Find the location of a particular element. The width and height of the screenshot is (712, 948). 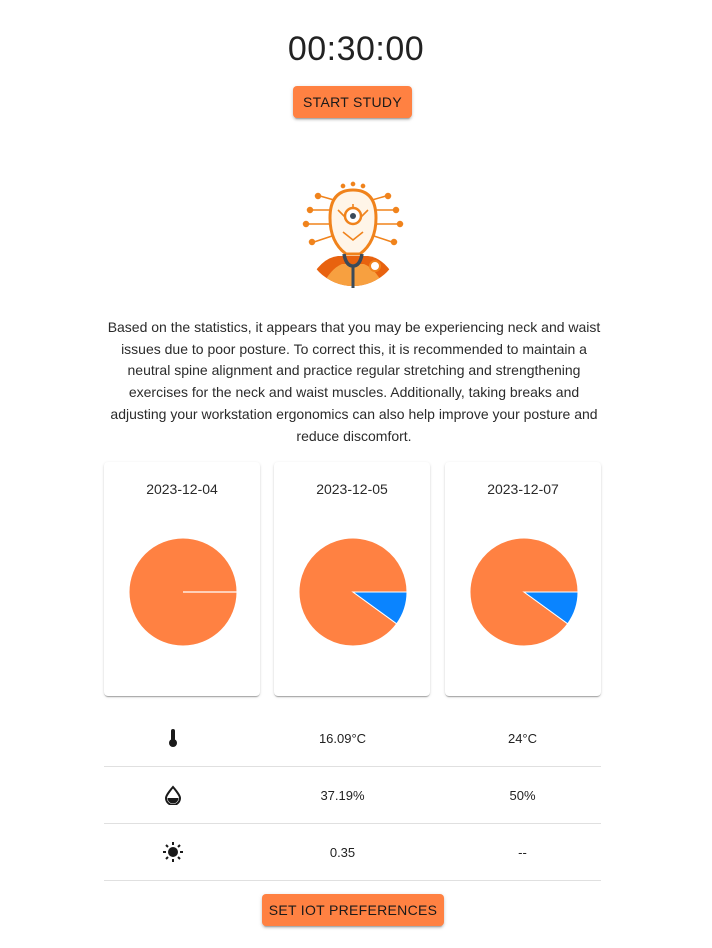

day-chart-card: 2023-12-07 is located at coordinates (523, 579).